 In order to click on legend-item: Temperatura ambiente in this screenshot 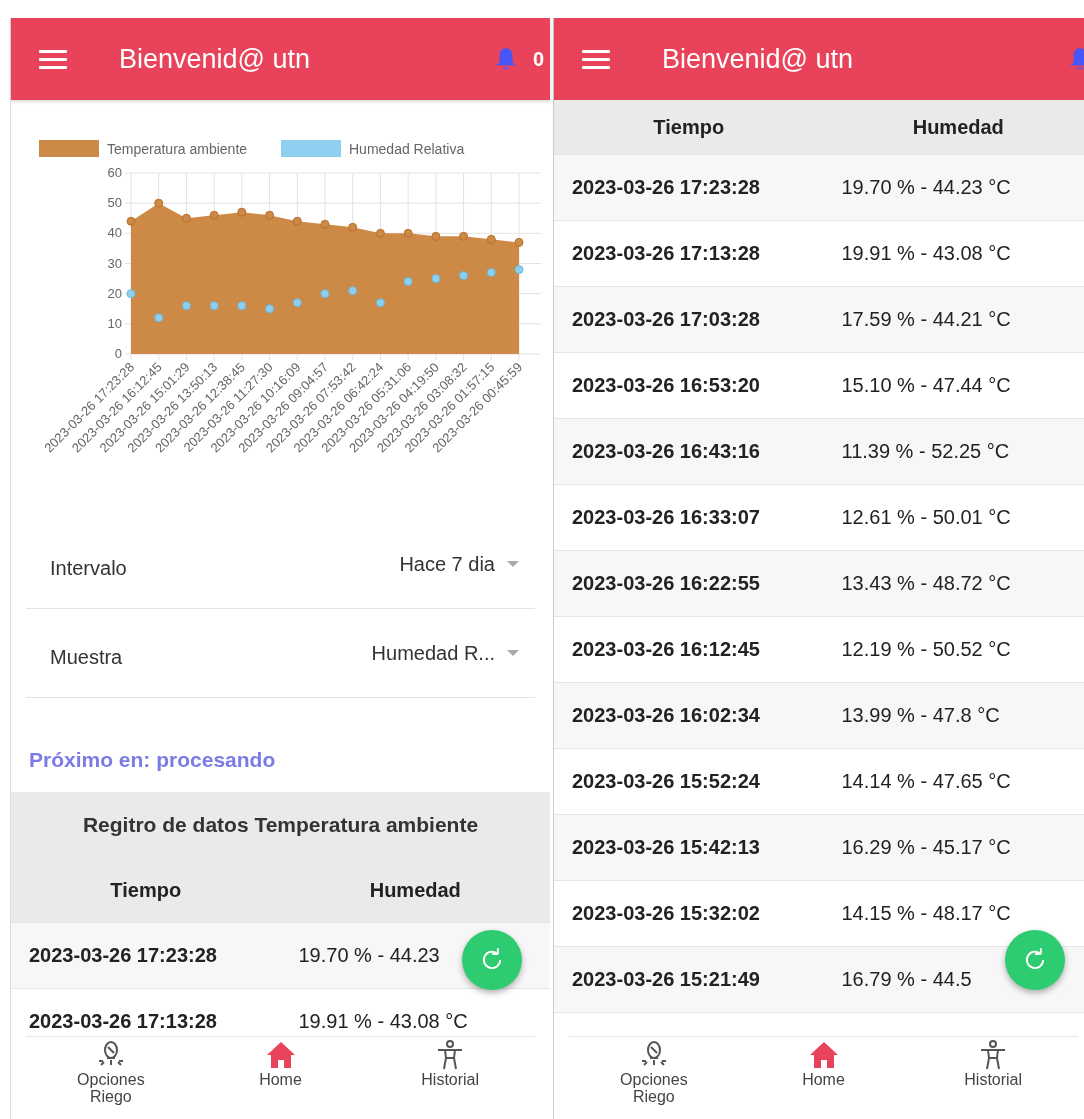, I will do `click(143, 148)`.